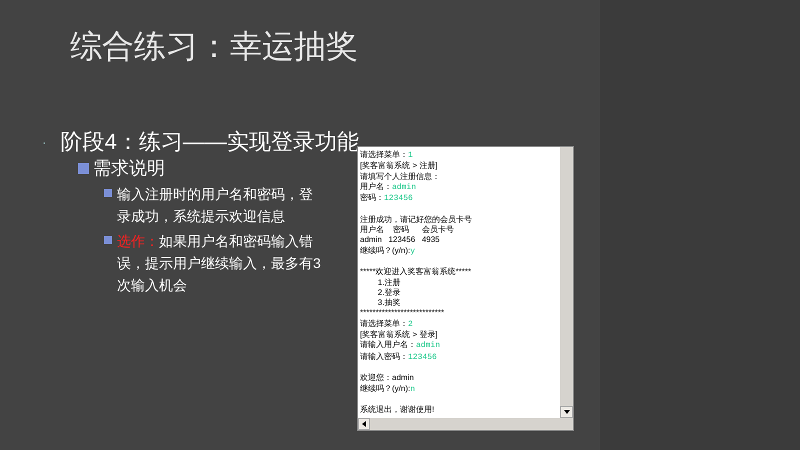 This screenshot has height=450, width=800. I want to click on console-line: 注册成功，请记好您的会员卡号, so click(416, 219).